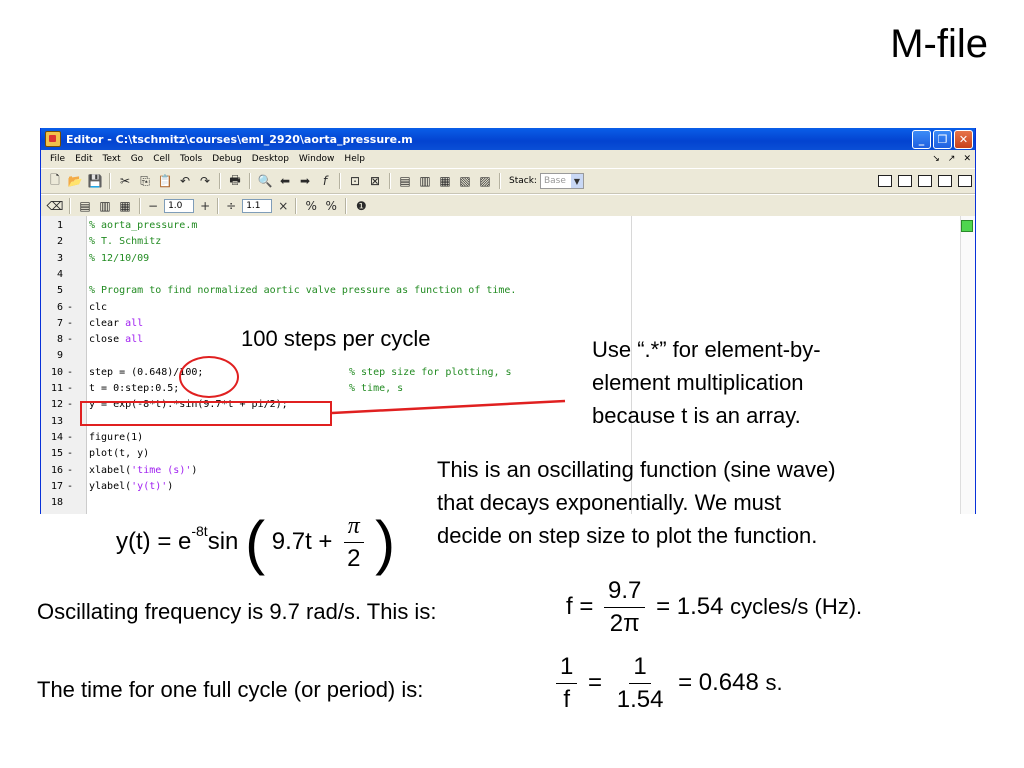  What do you see at coordinates (223, 541) in the screenshot?
I see `eq-y-sin: sin` at bounding box center [223, 541].